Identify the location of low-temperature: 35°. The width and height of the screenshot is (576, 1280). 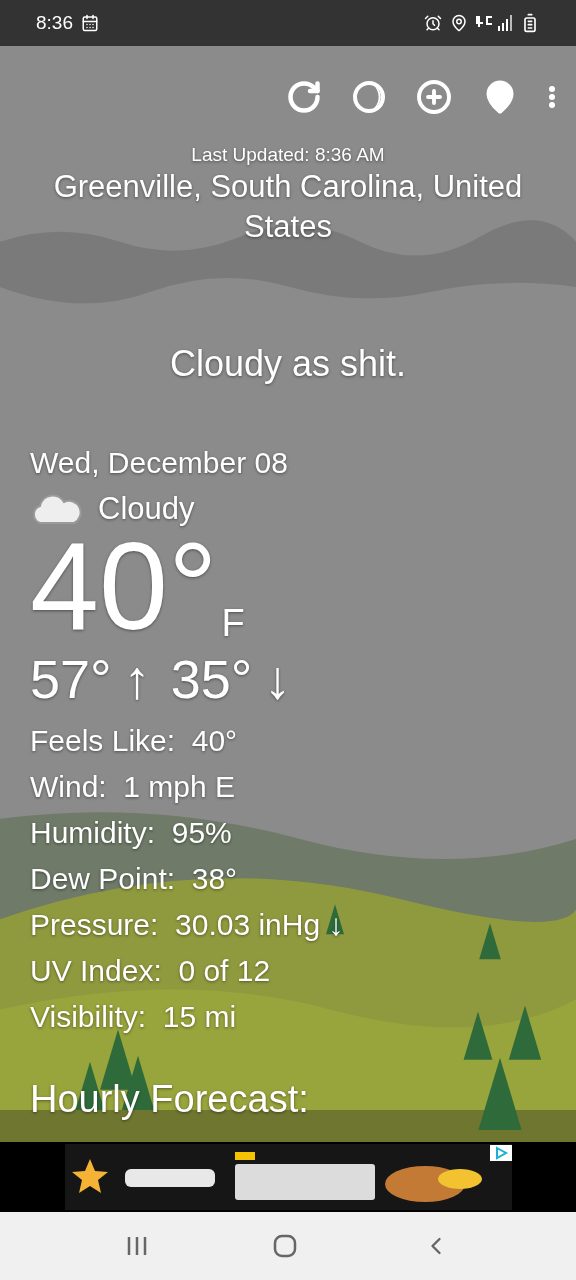
(211, 678).